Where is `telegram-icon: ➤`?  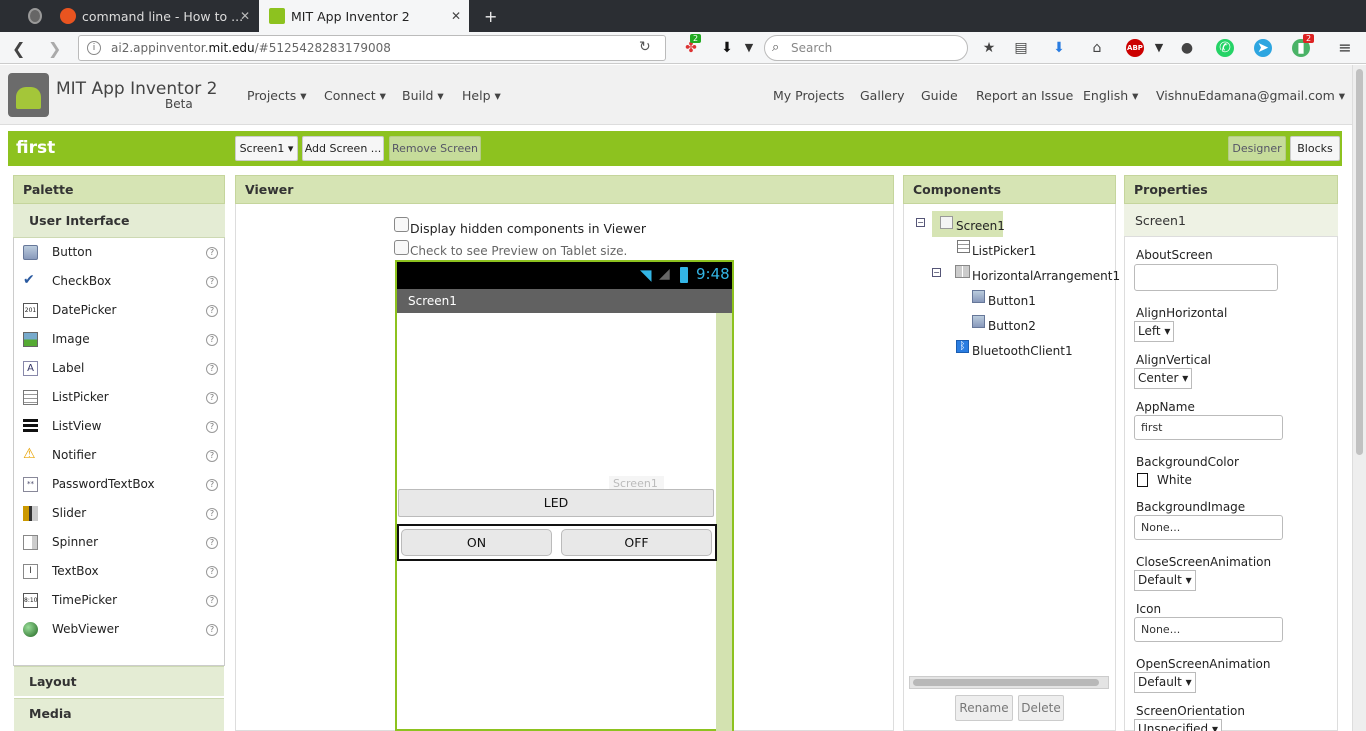 telegram-icon: ➤ is located at coordinates (1263, 48).